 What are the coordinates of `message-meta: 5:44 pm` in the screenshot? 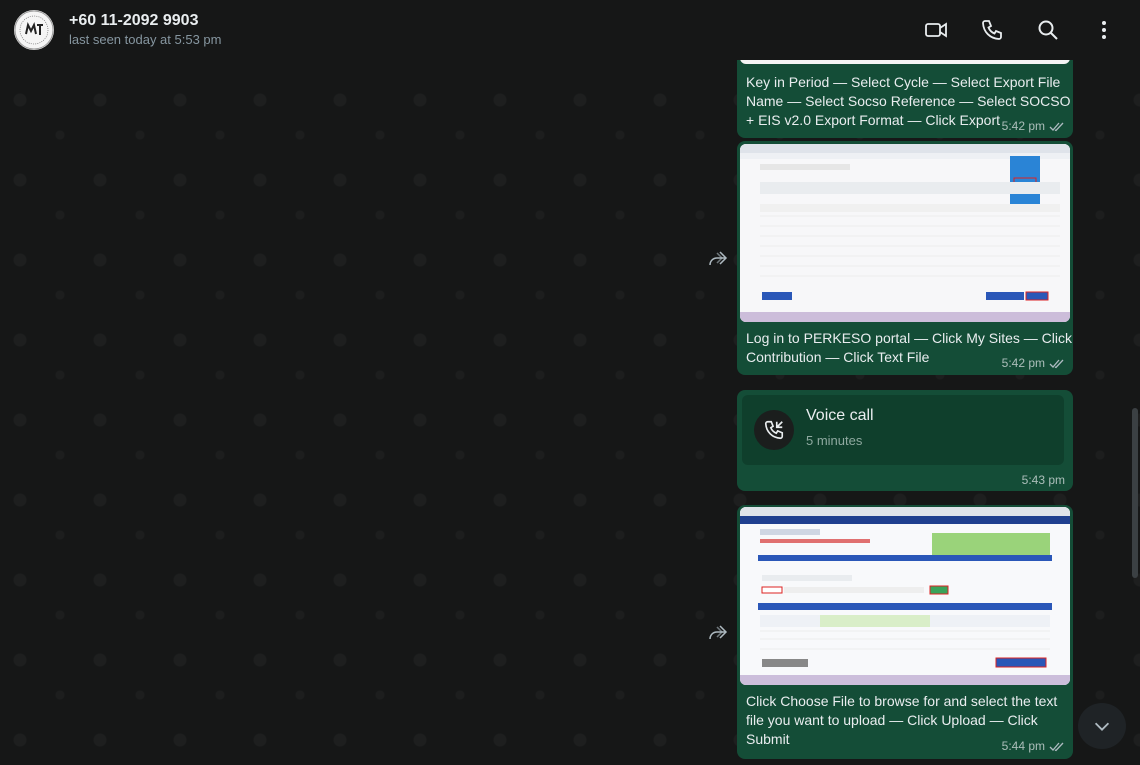 It's located at (1033, 746).